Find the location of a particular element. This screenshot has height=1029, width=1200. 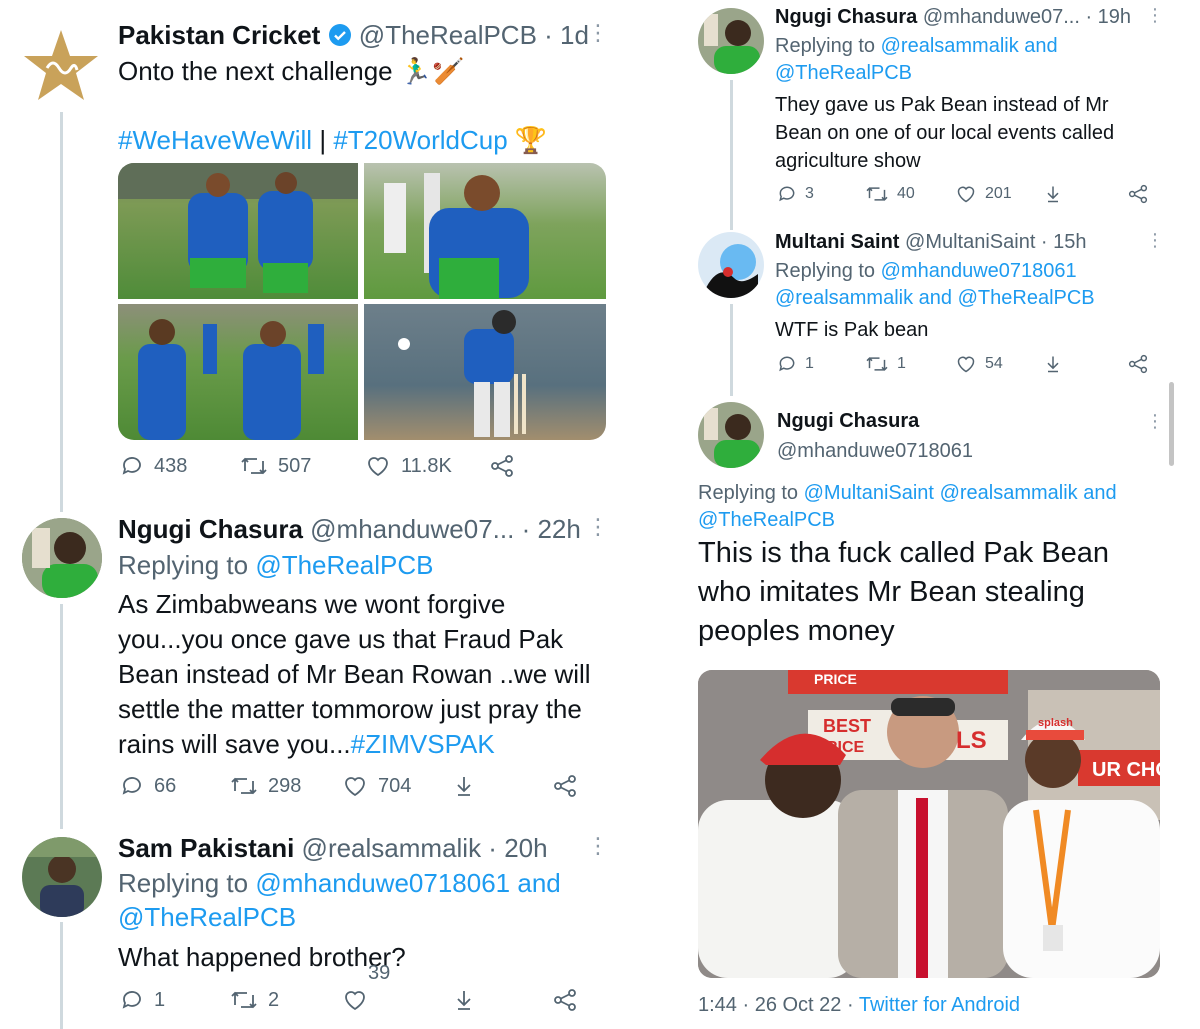

replying-to: Replying to @TheRealPCB is located at coordinates (275, 565).